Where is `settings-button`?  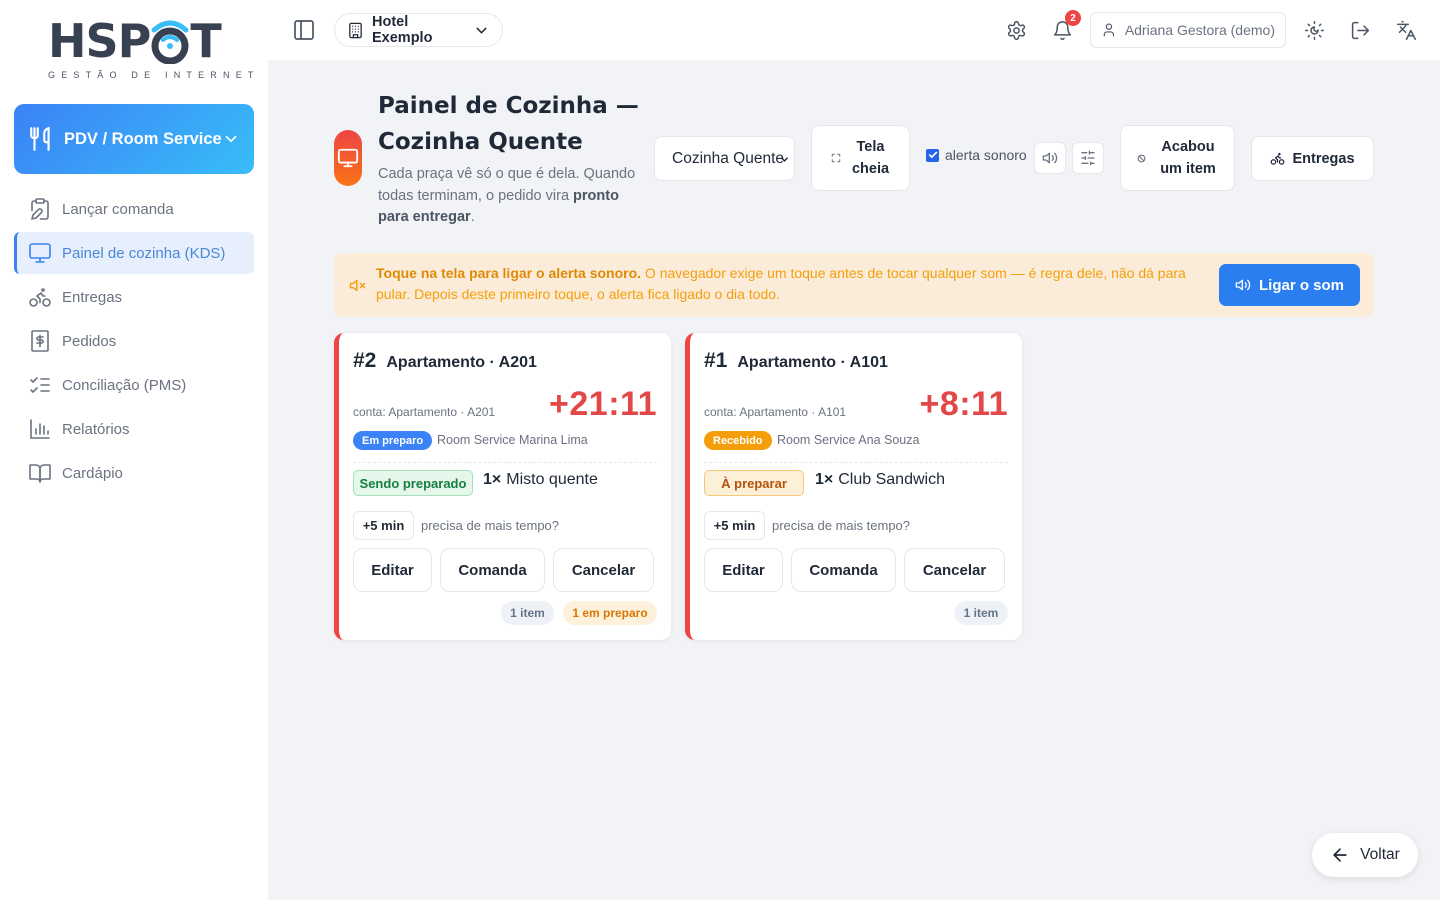
settings-button is located at coordinates (1016, 30).